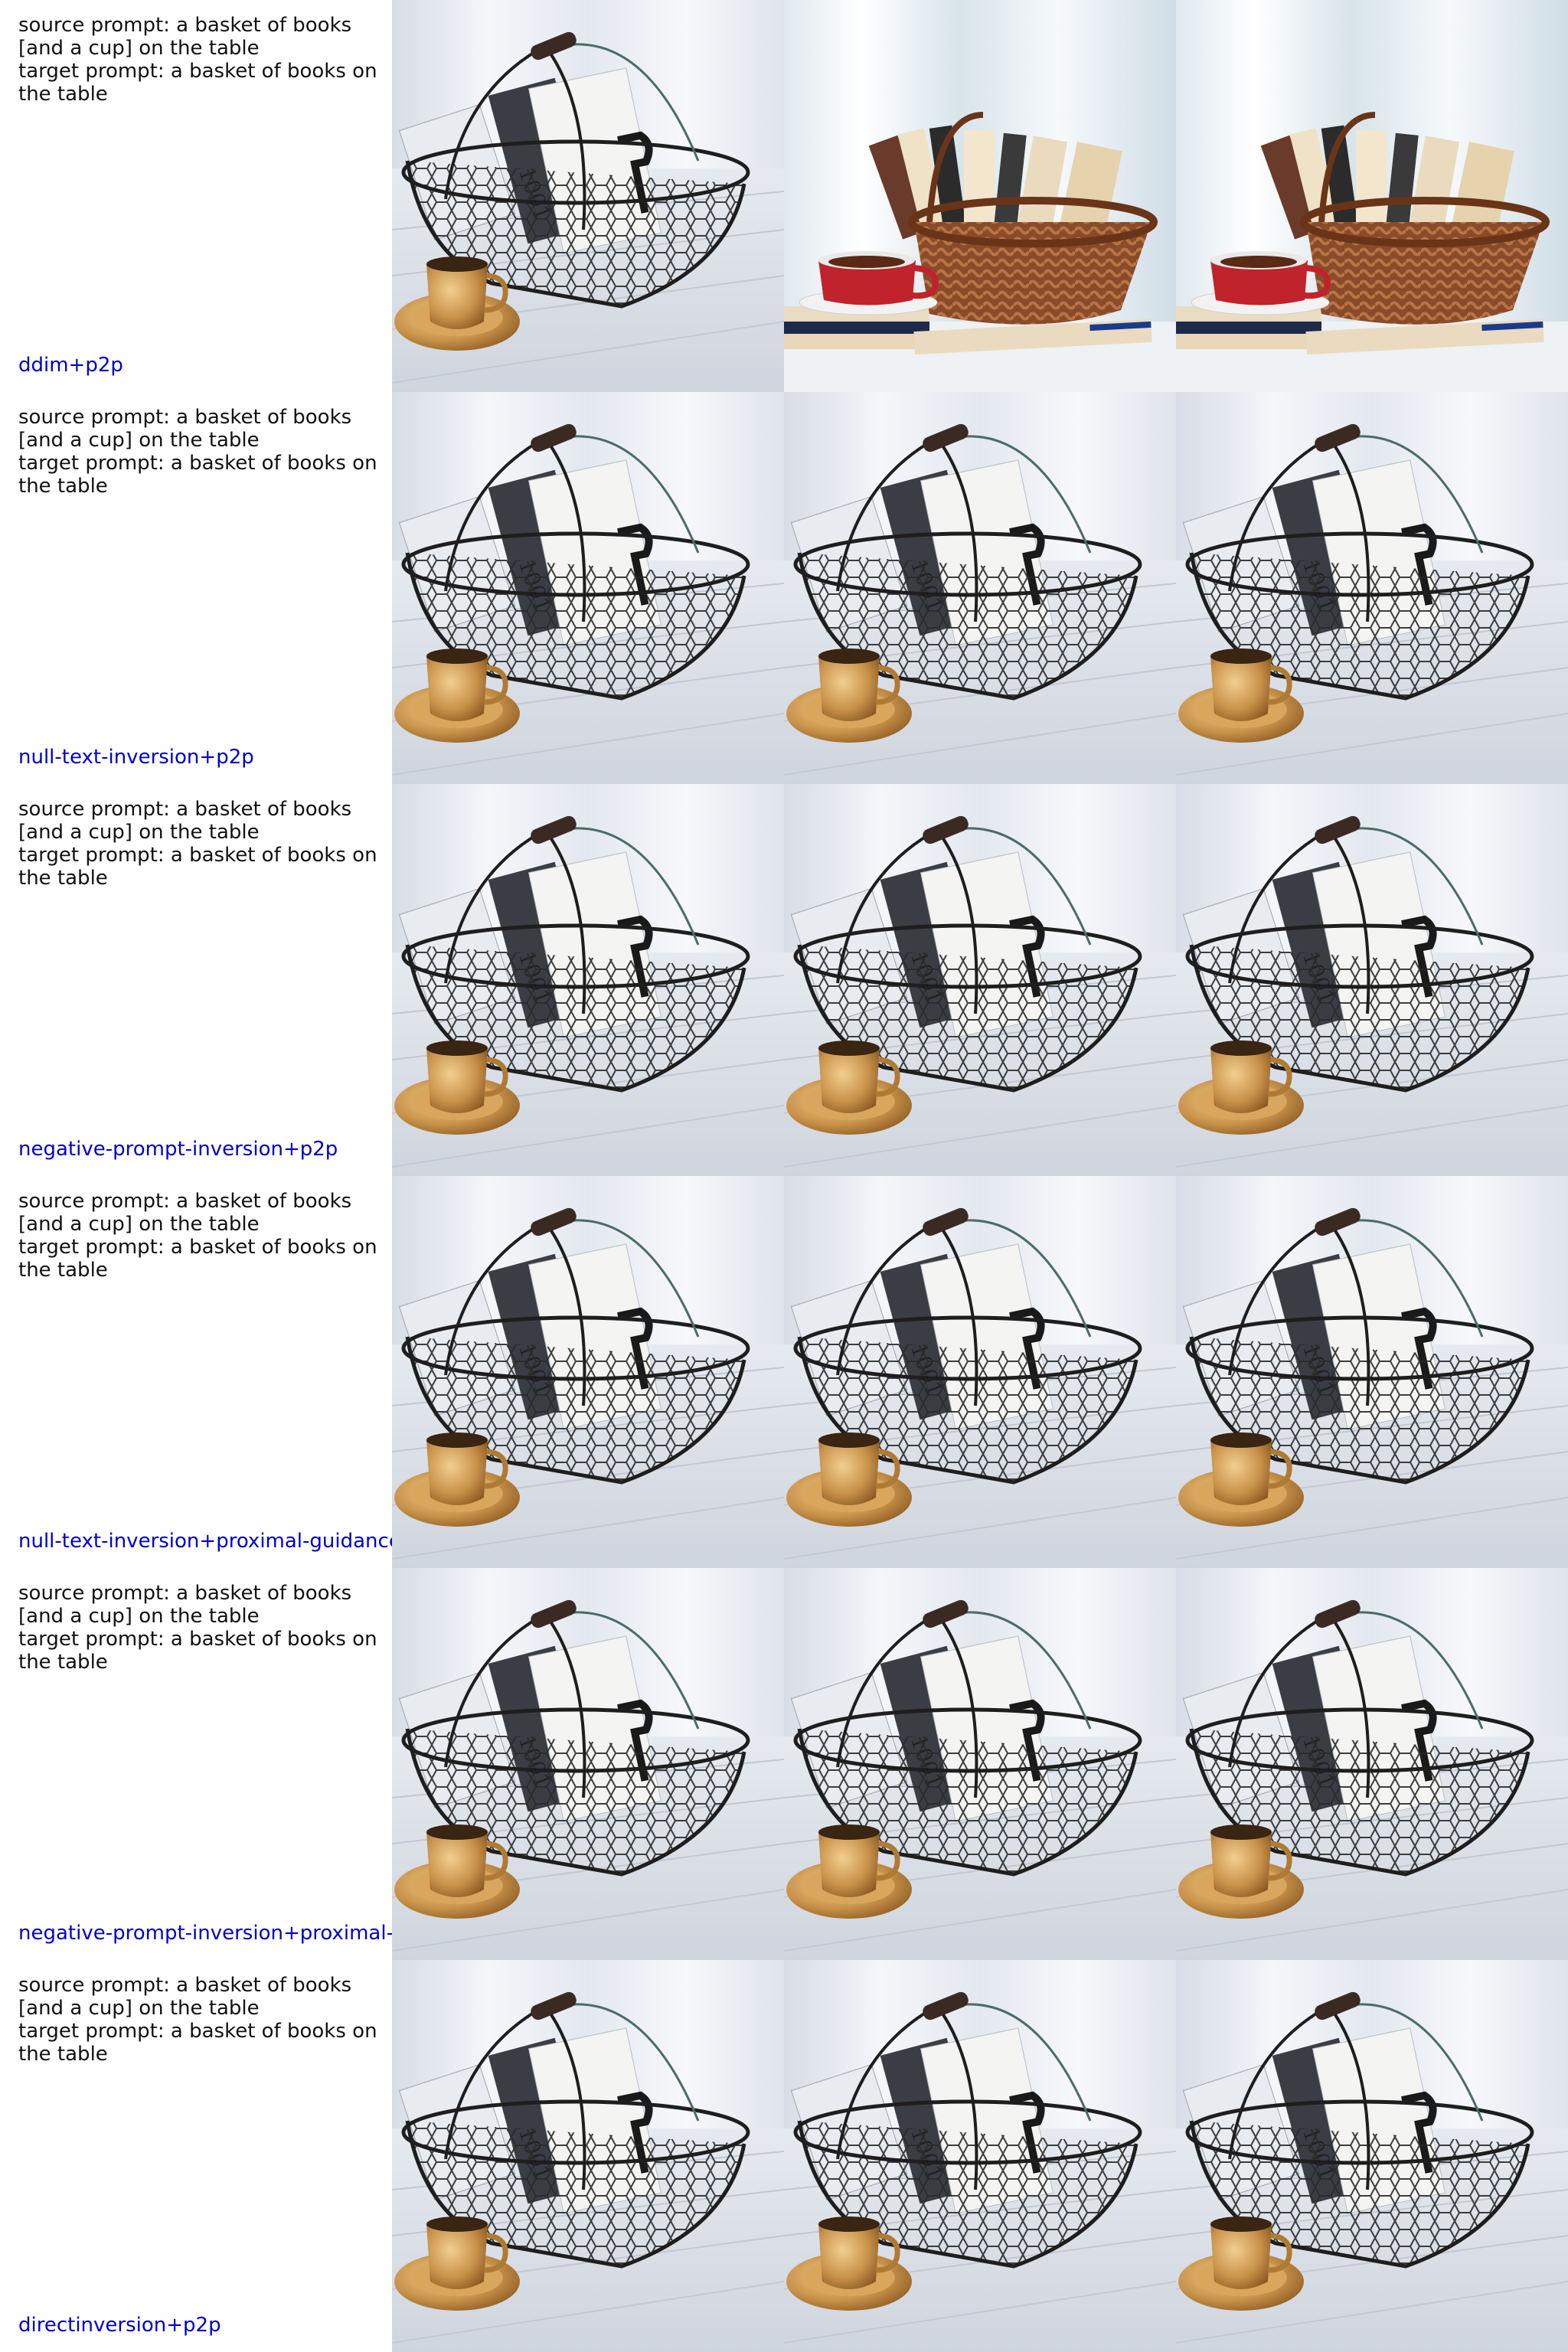 This screenshot has width=1568, height=2352. Describe the element at coordinates (205, 1933) in the screenshot. I see `method-label: negative-prompt-inversion+proximal-g` at that location.